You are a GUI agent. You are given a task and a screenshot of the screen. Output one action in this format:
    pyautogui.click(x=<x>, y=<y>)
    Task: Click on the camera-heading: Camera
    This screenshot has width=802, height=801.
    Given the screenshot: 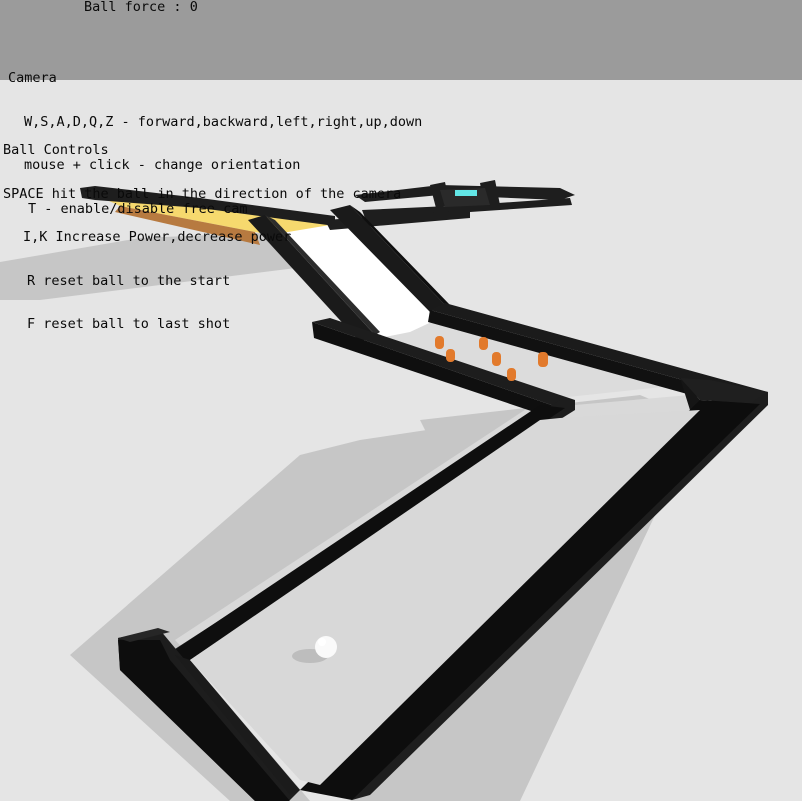 What is the action you would take?
    pyautogui.click(x=32, y=78)
    